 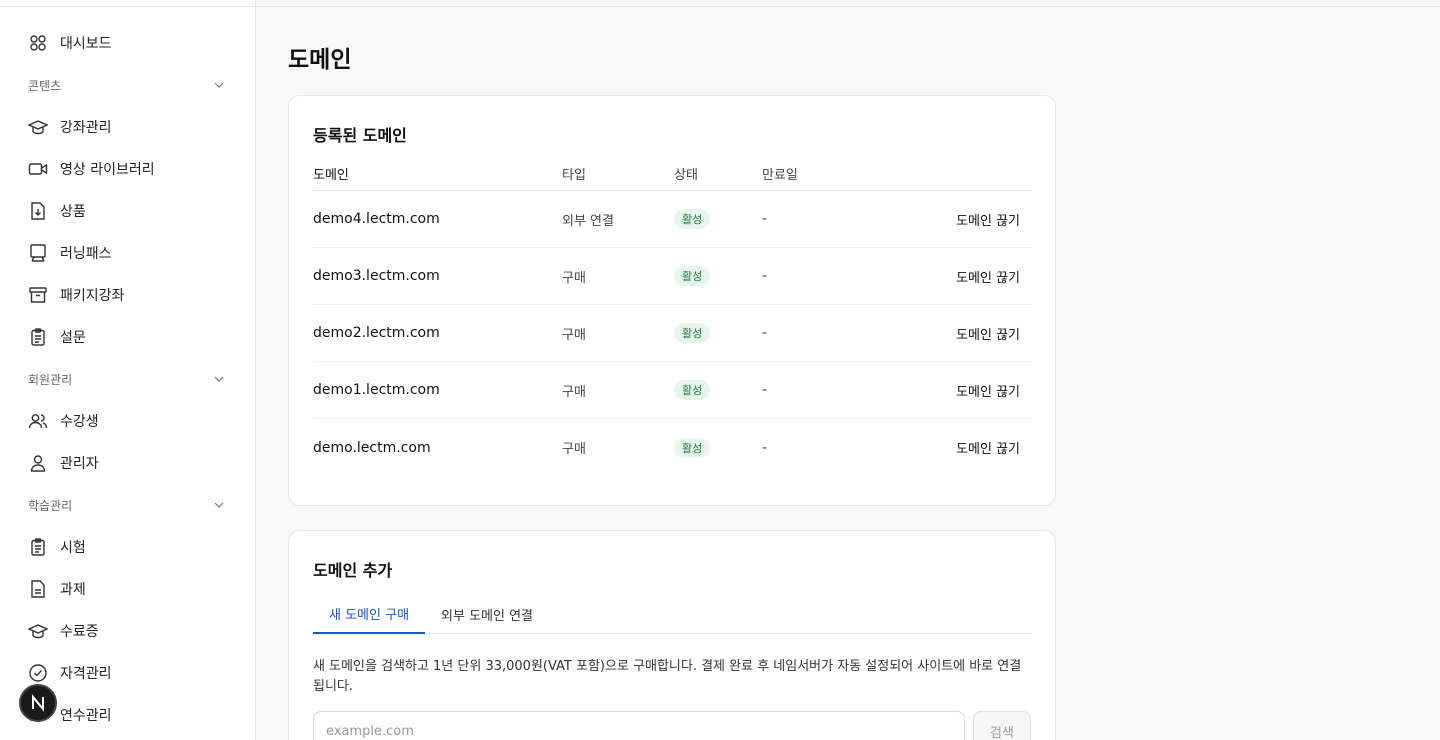 I want to click on sidebar-section-label: 콘텐츠, so click(x=45, y=85).